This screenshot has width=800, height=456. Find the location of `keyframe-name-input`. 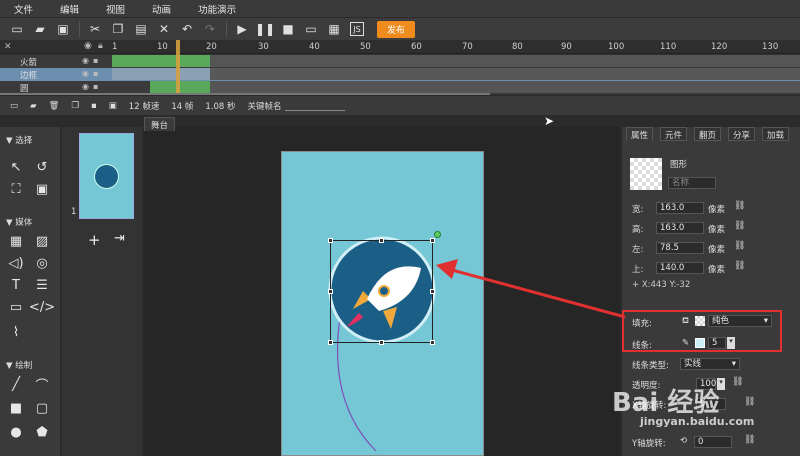

keyframe-name-input is located at coordinates (315, 110).